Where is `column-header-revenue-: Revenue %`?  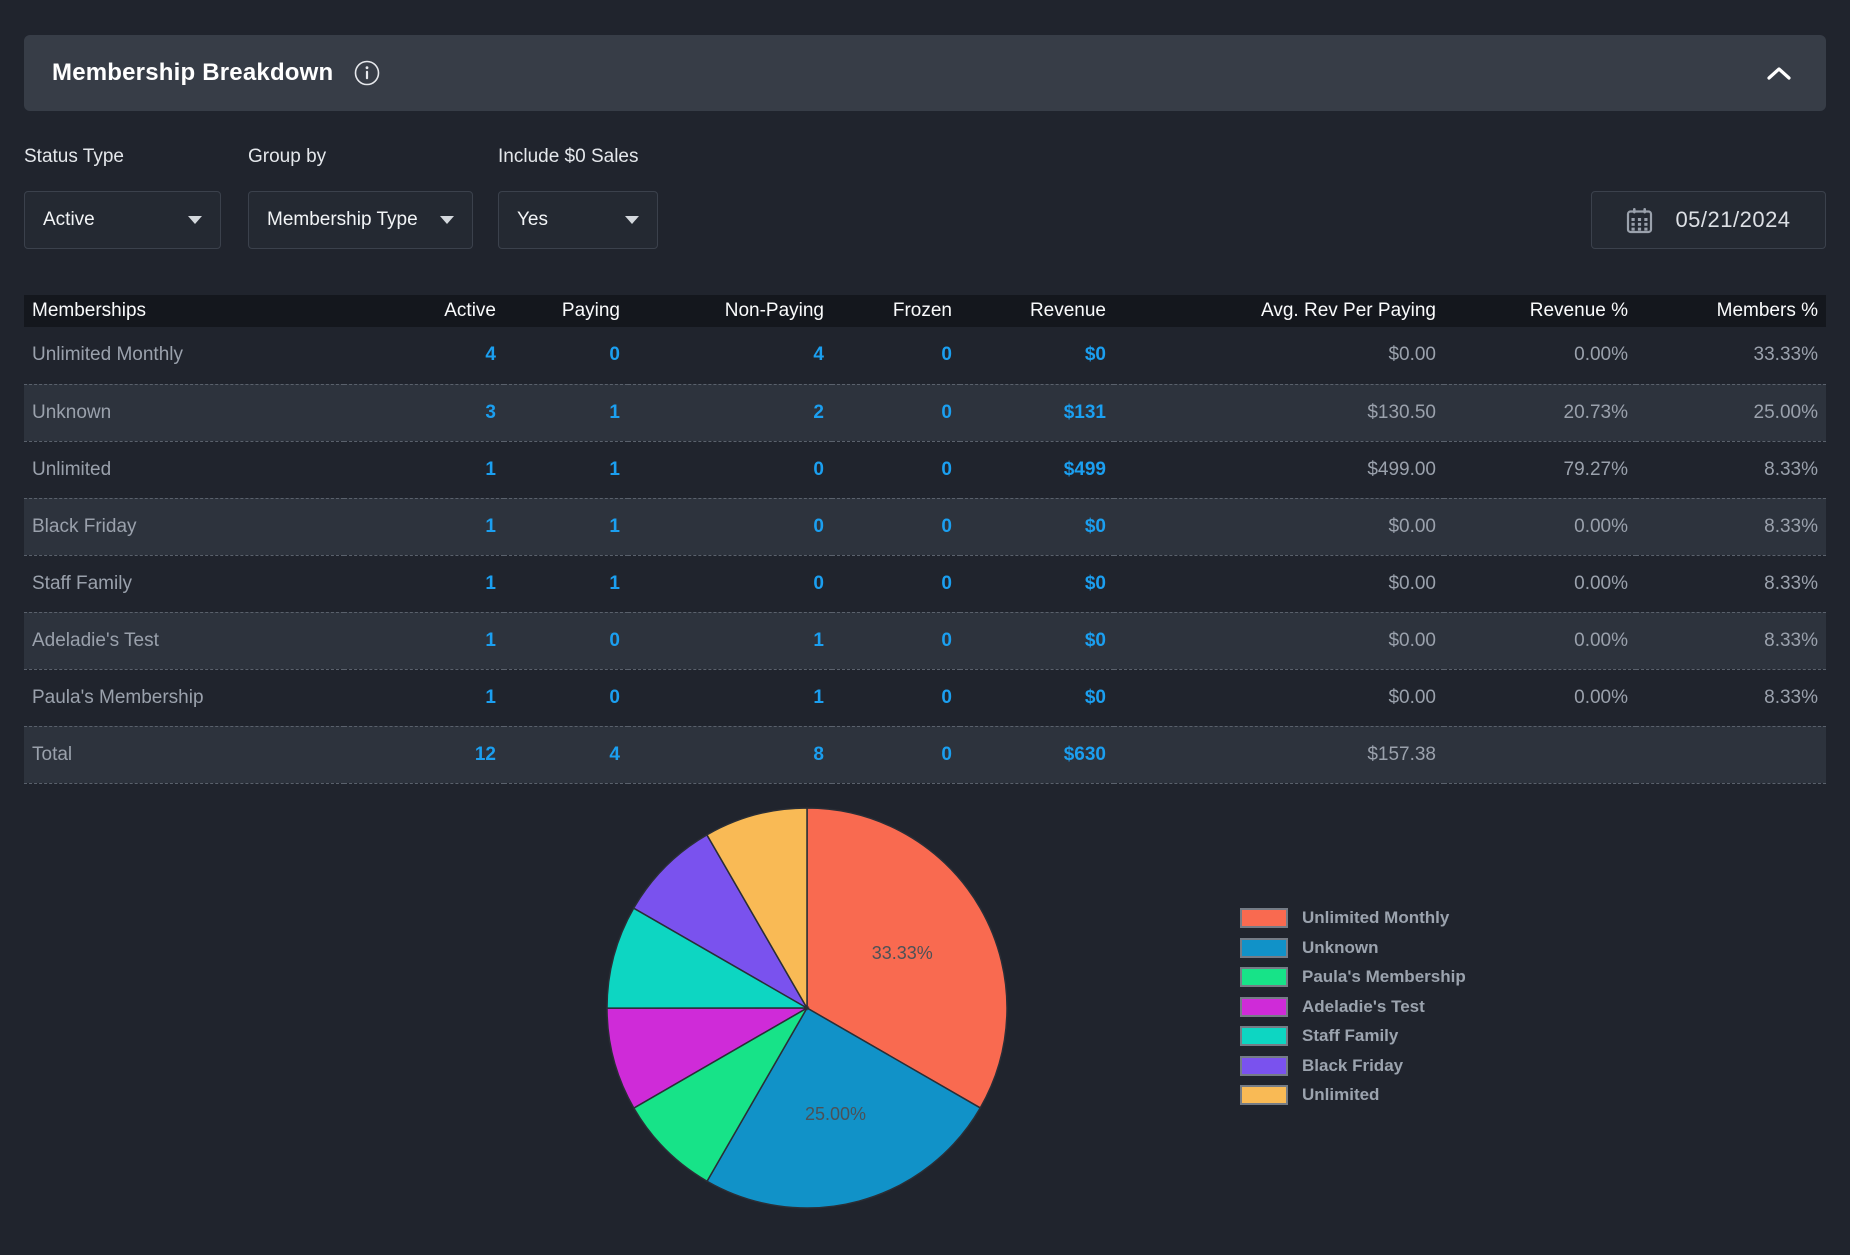
column-header-revenue-: Revenue % is located at coordinates (1540, 311).